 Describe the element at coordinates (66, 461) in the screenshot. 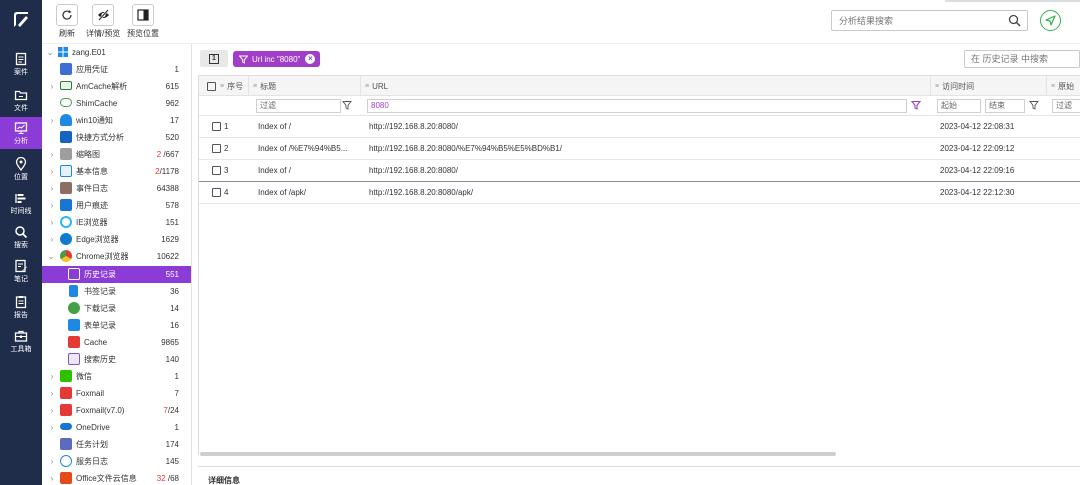

I see `service-icon` at that location.